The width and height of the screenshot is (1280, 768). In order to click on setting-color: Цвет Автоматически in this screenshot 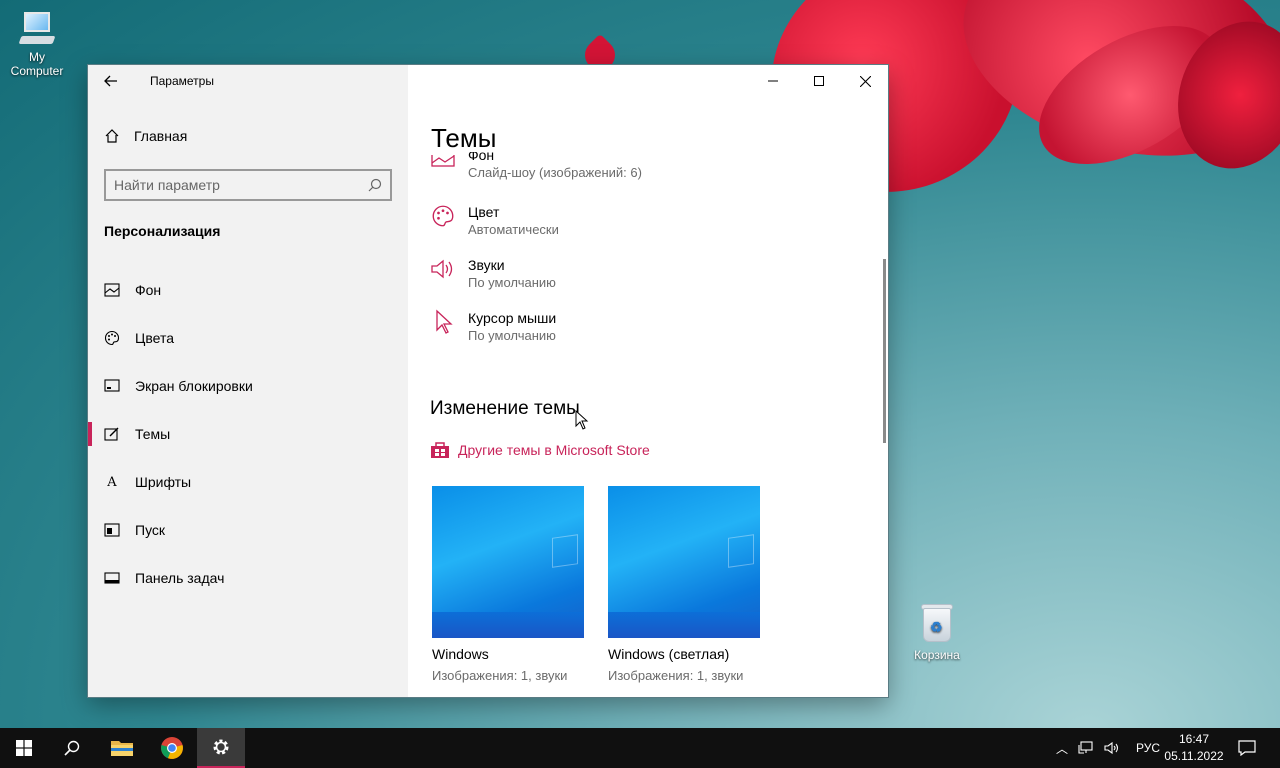, I will do `click(494, 221)`.